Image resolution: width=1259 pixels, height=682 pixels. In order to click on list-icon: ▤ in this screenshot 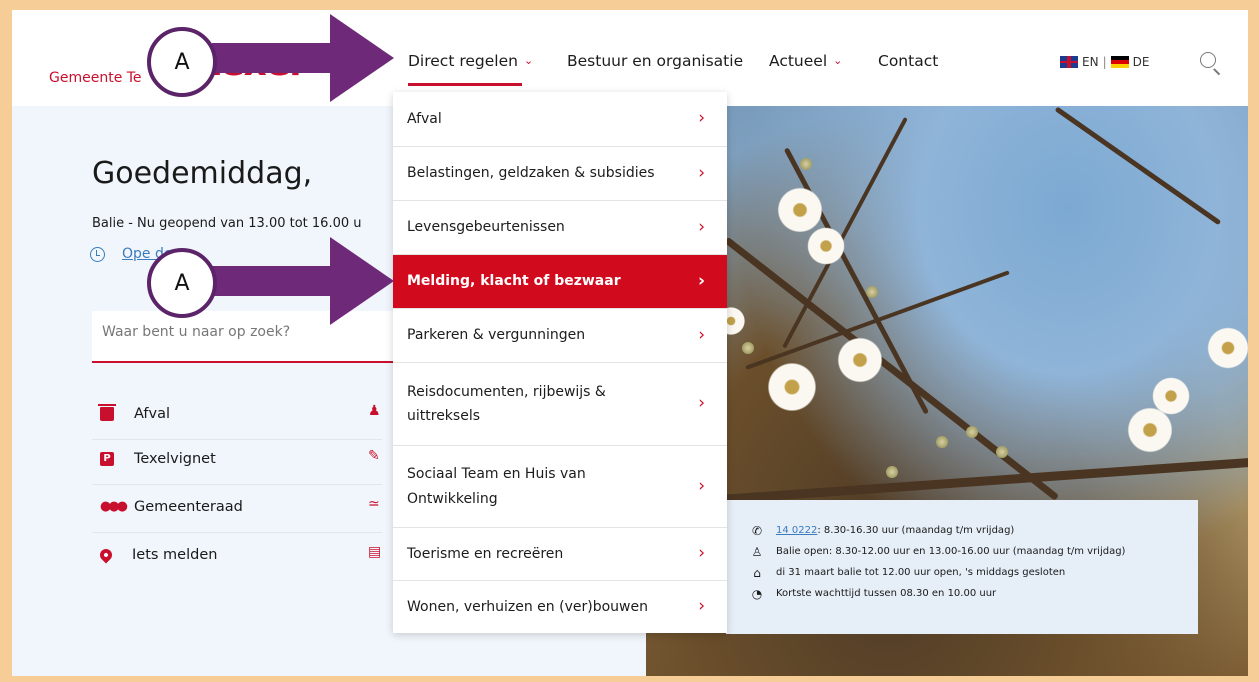, I will do `click(374, 552)`.